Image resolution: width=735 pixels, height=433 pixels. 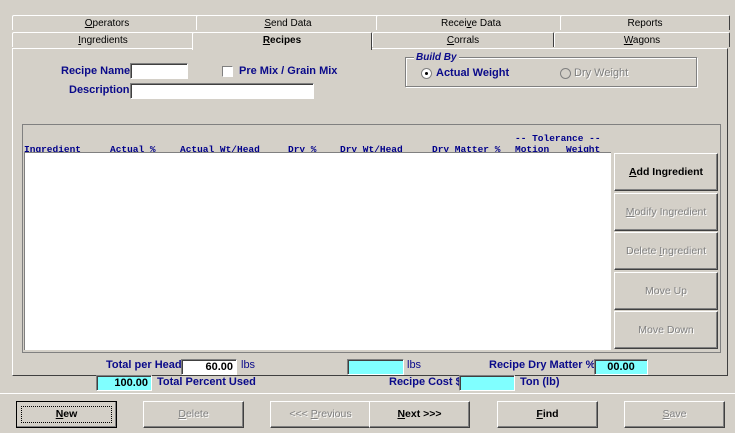 I want to click on previous-button: <<< Previous, so click(x=320, y=414).